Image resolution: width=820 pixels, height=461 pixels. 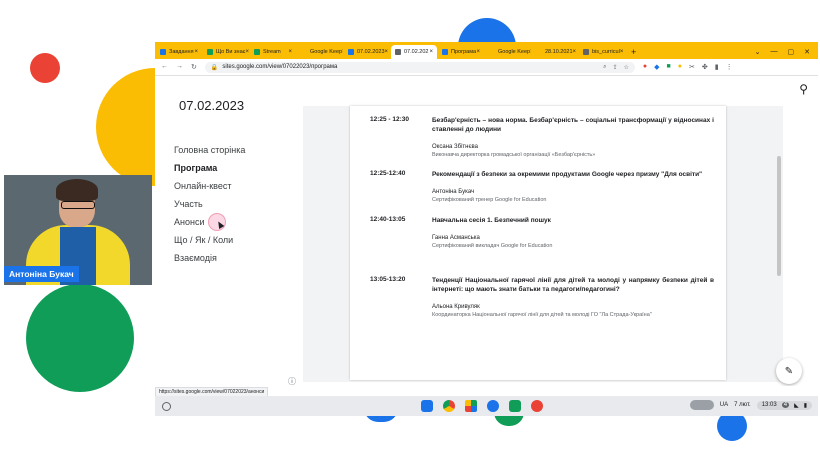 What do you see at coordinates (805, 405) in the screenshot?
I see `battery-icon: ▮` at bounding box center [805, 405].